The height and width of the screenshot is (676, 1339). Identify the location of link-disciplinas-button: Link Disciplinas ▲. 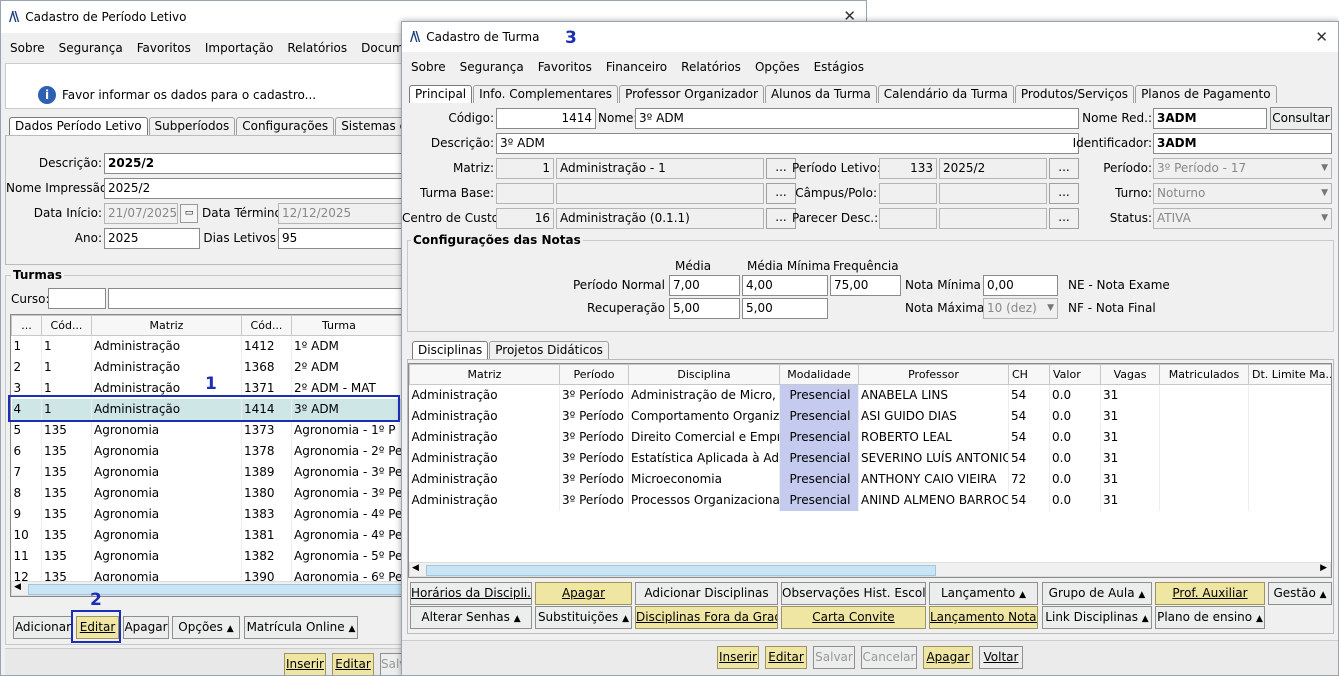
(1097, 617).